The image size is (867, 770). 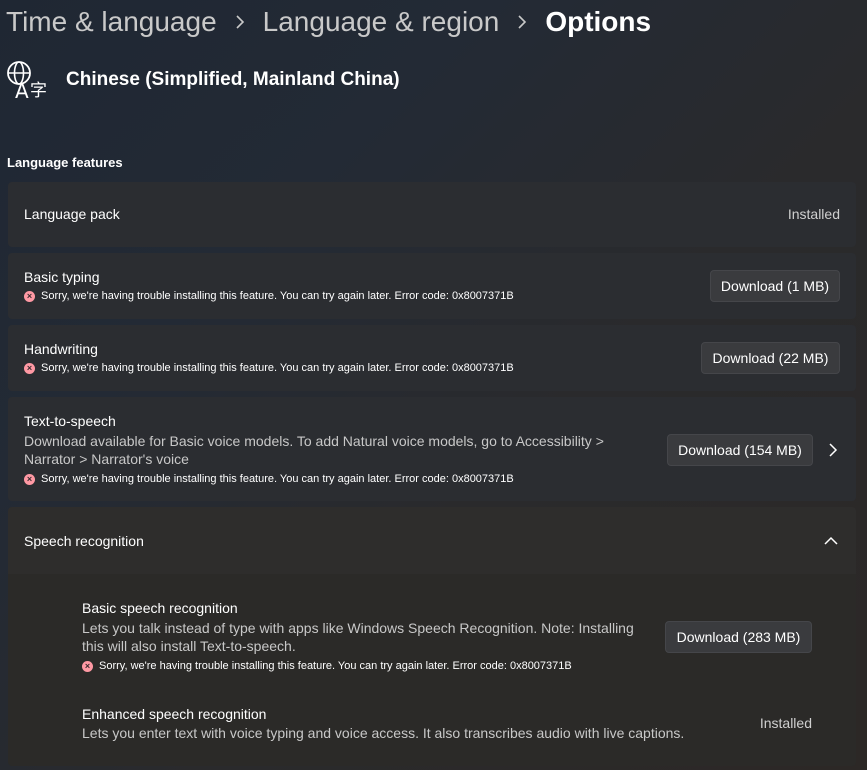 What do you see at coordinates (70, 421) in the screenshot?
I see `tts-title: Text-to-speech` at bounding box center [70, 421].